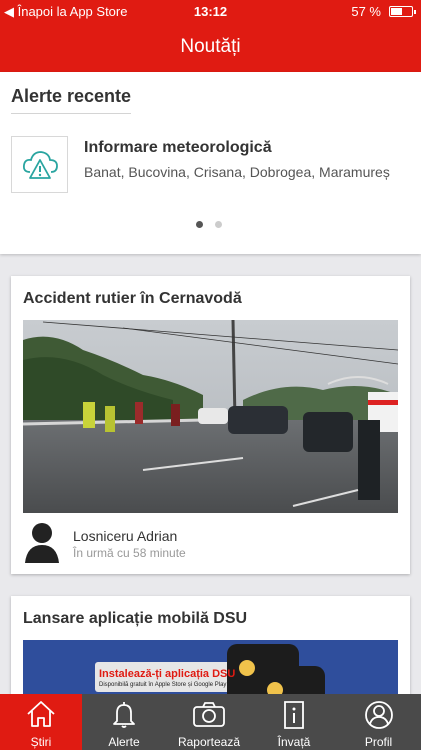 The width and height of the screenshot is (421, 750). Describe the element at coordinates (41, 742) in the screenshot. I see `tab-label: Știri` at that location.